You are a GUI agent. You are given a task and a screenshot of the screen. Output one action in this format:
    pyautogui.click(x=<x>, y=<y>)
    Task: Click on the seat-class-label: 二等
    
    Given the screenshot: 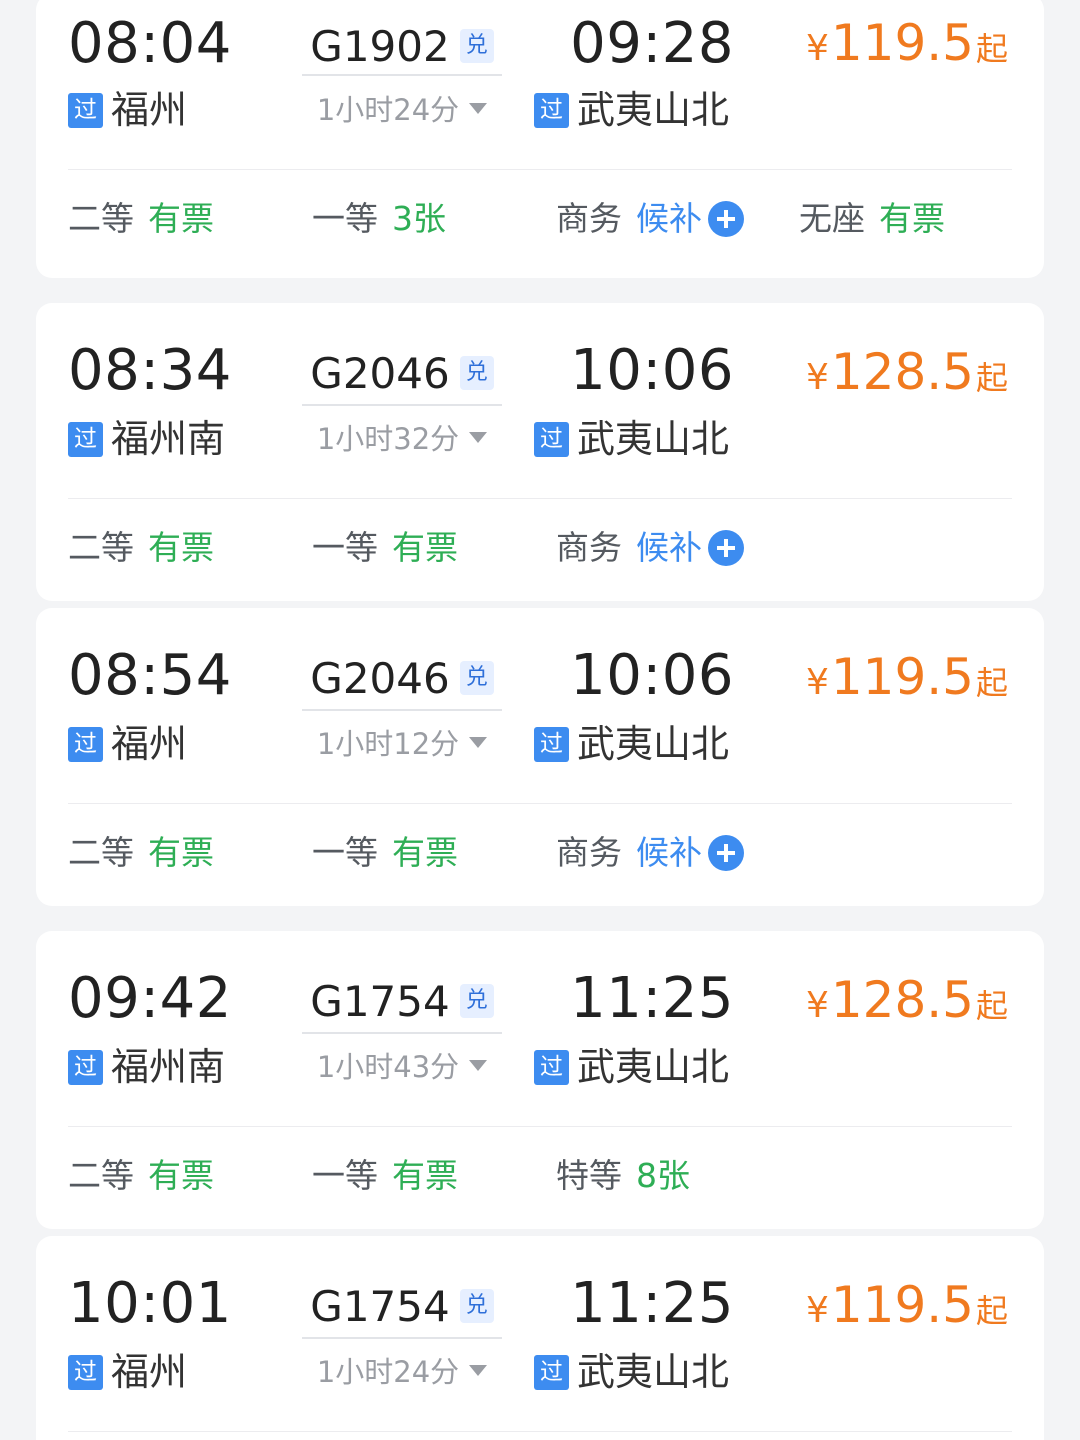 What is the action you would take?
    pyautogui.click(x=101, y=852)
    